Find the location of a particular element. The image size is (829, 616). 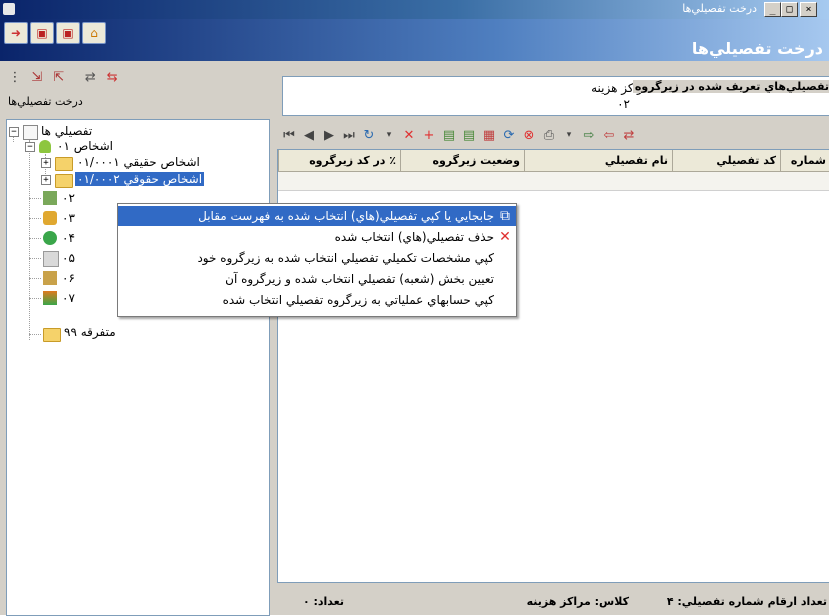

column-header: كد تفصيلي is located at coordinates (726, 161).